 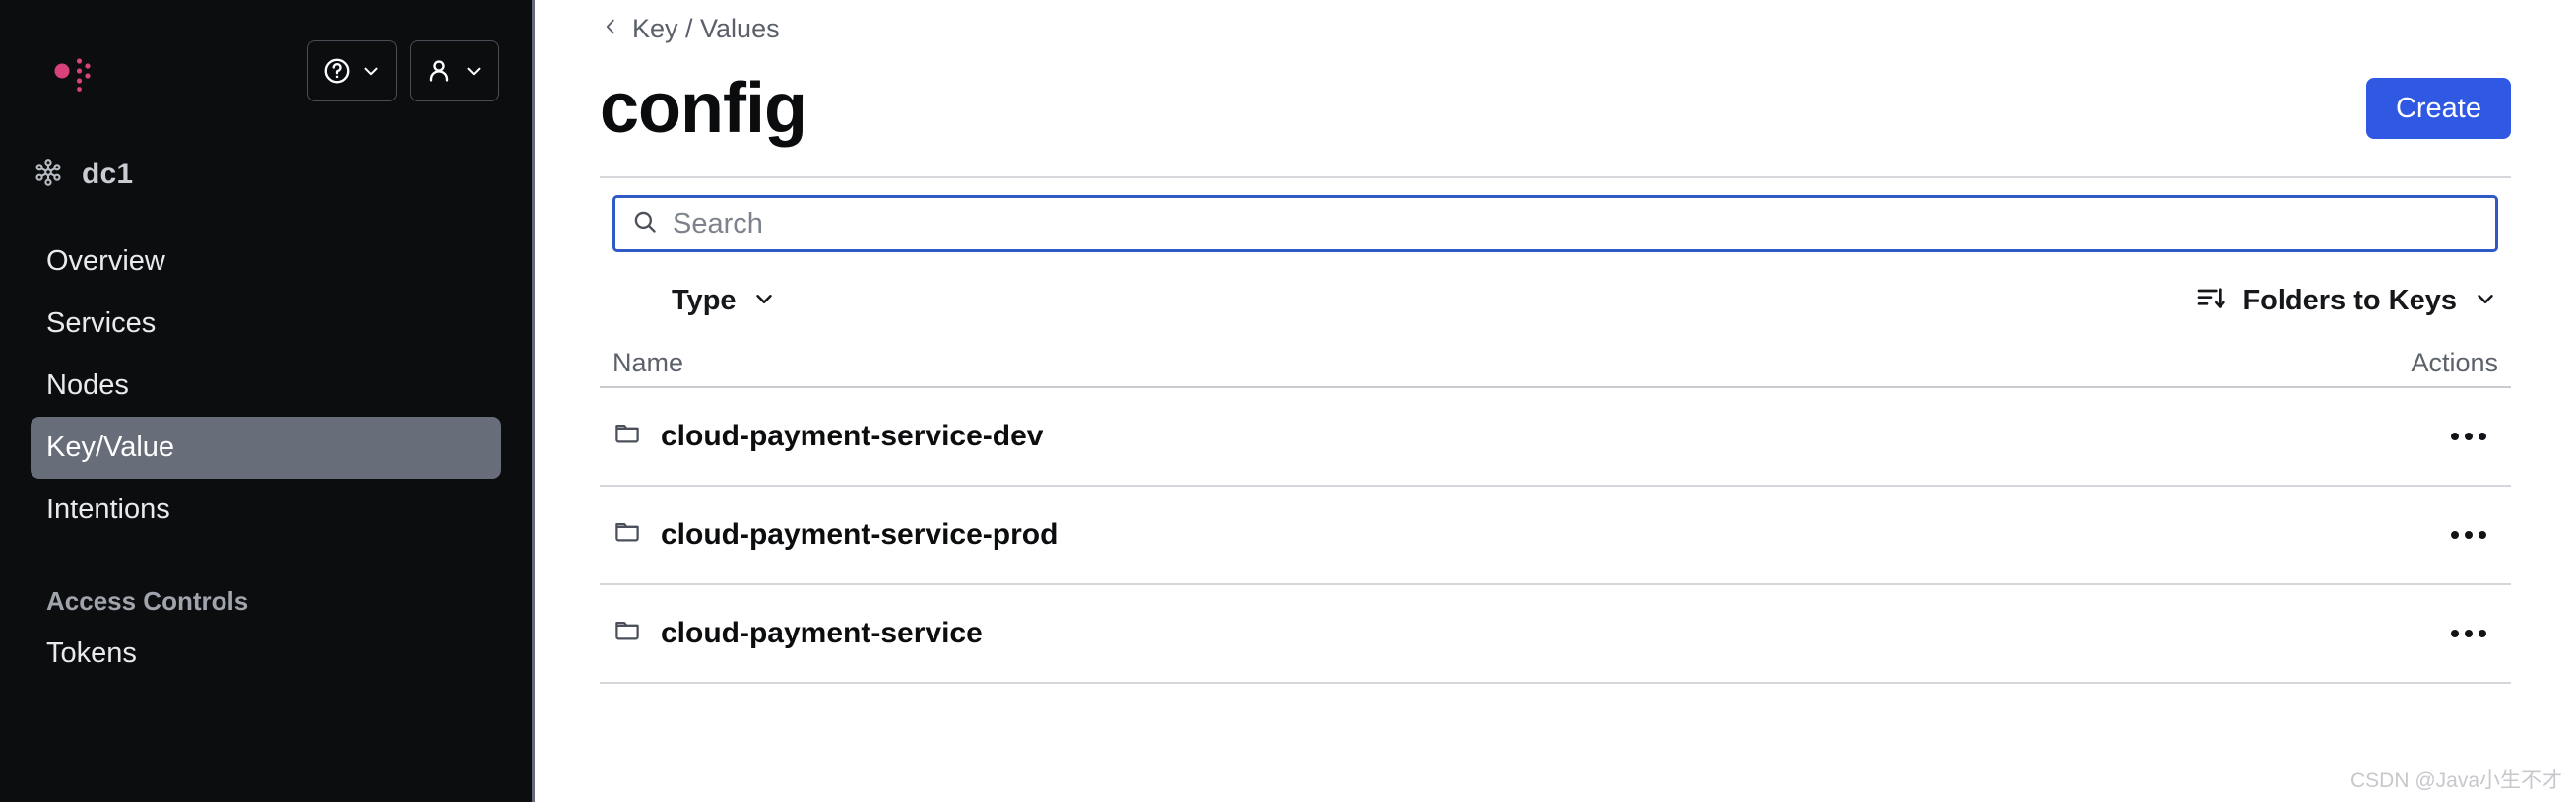 I want to click on sidebar-item-services: Services, so click(x=266, y=324).